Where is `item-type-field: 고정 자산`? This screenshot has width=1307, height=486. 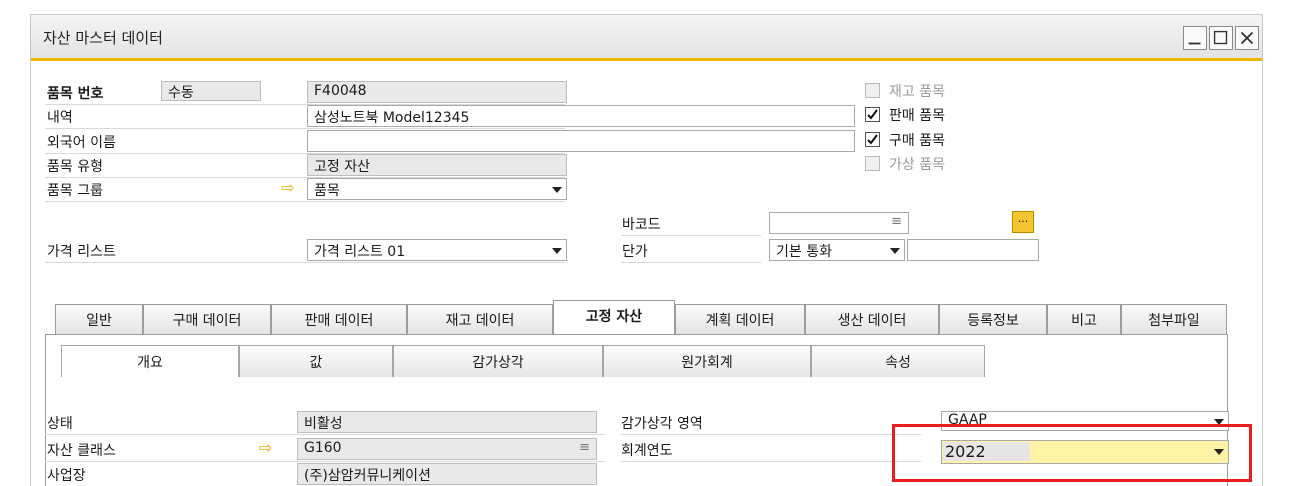
item-type-field: 고정 자산 is located at coordinates (437, 165).